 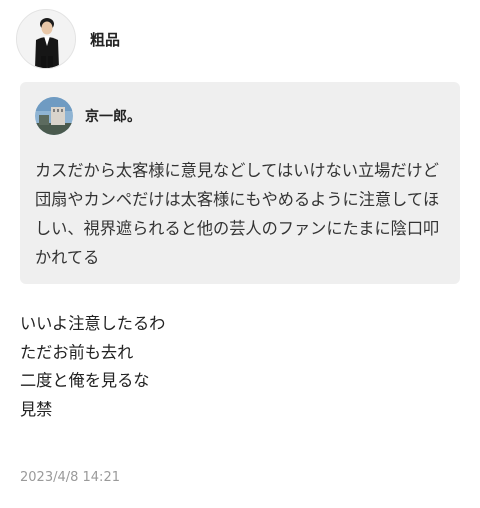 What do you see at coordinates (93, 323) in the screenshot?
I see `post-line: いいよ注意したるわ` at bounding box center [93, 323].